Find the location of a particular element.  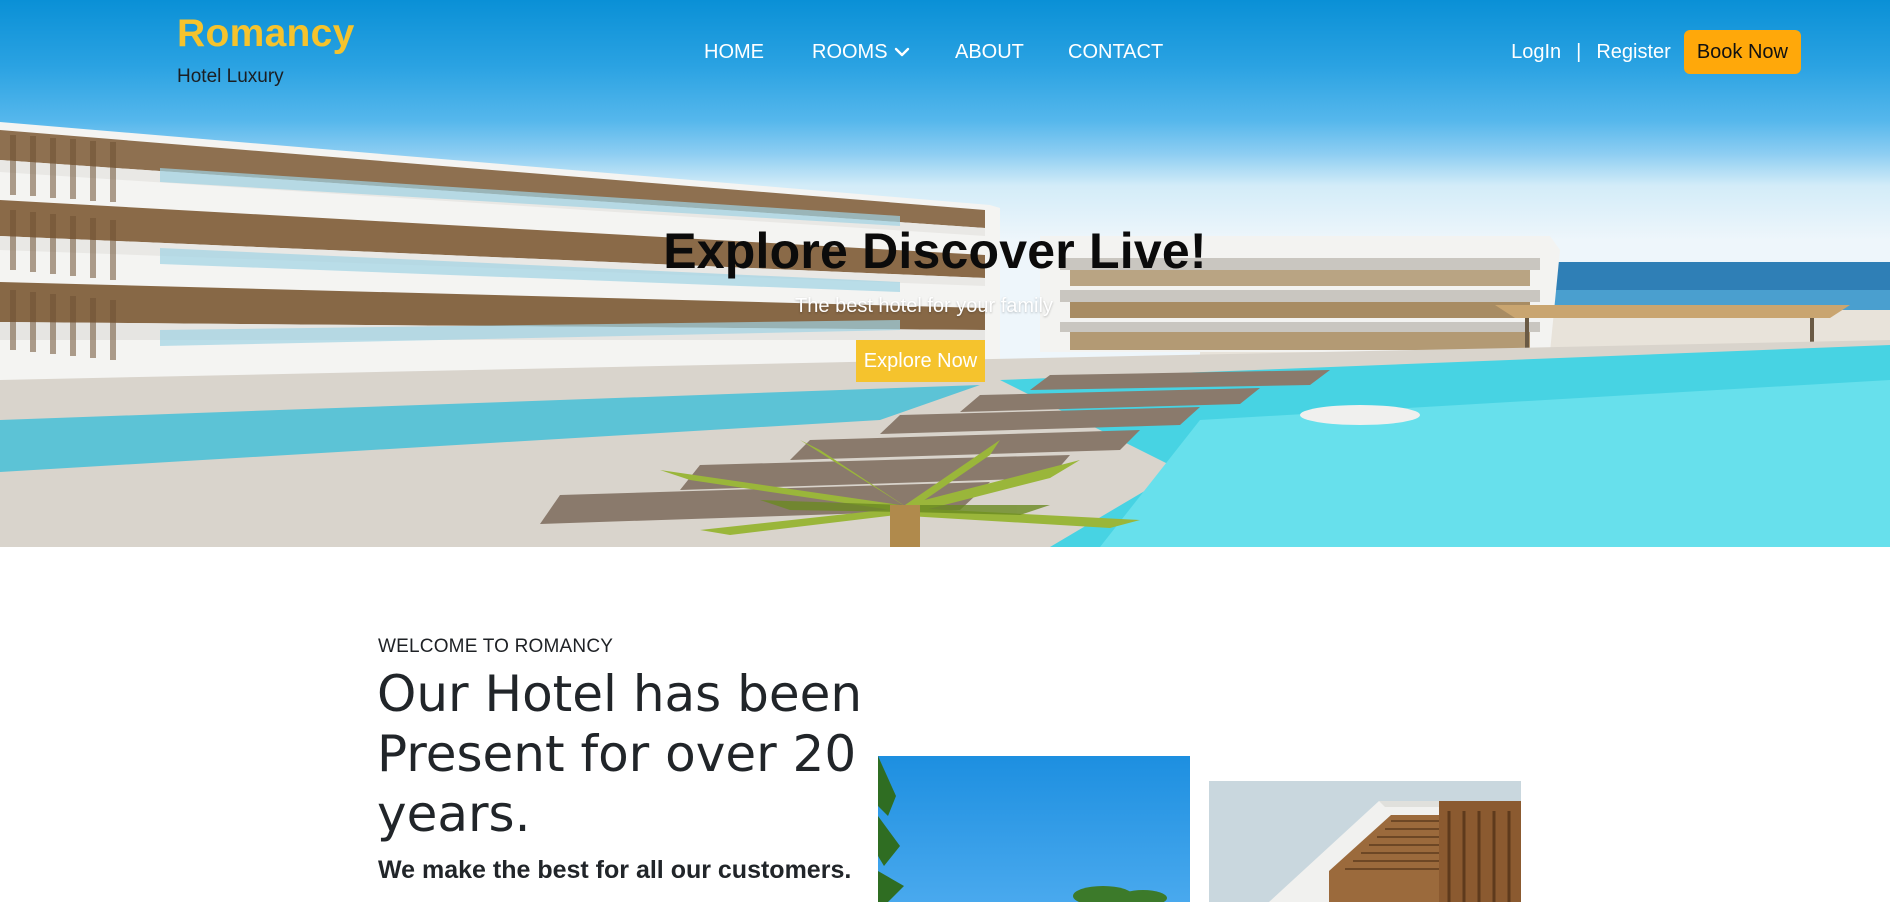

hotel-photo-palms is located at coordinates (1034, 829).